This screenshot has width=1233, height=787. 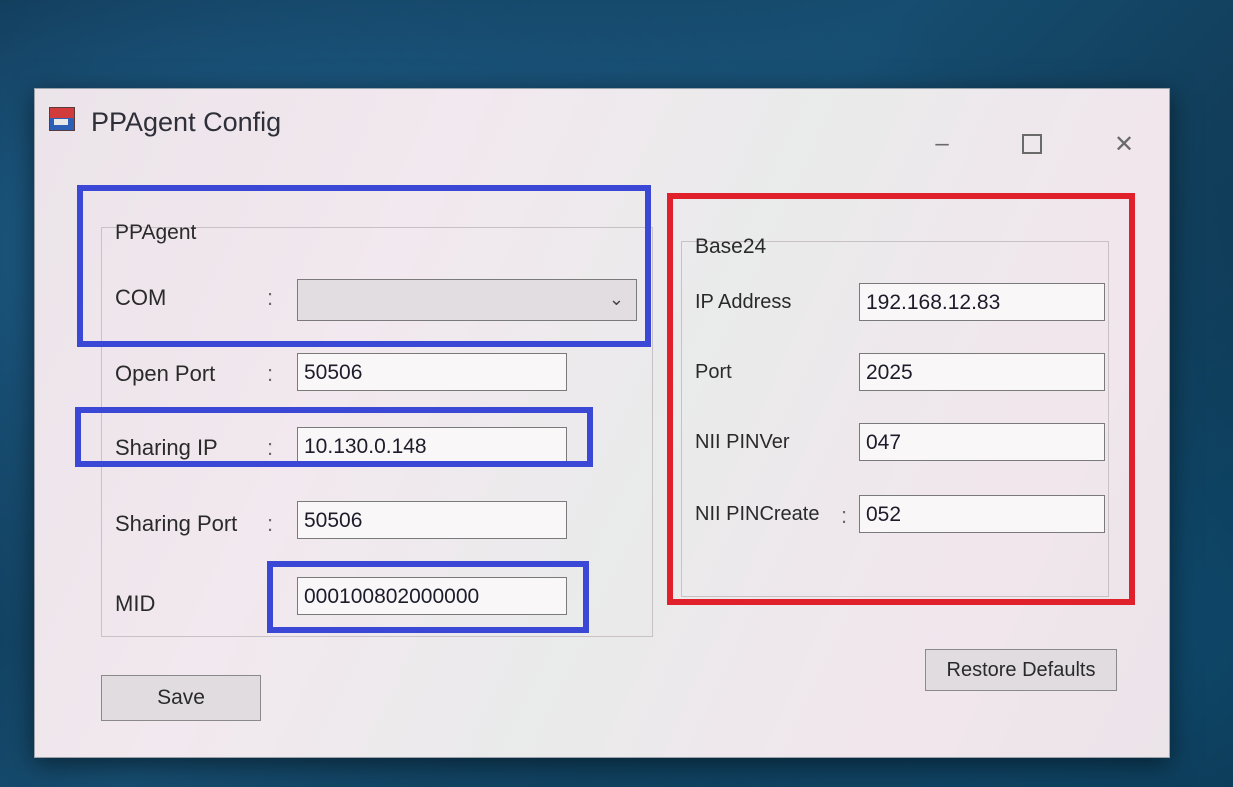 What do you see at coordinates (731, 246) in the screenshot?
I see `base24-group-label: Base24` at bounding box center [731, 246].